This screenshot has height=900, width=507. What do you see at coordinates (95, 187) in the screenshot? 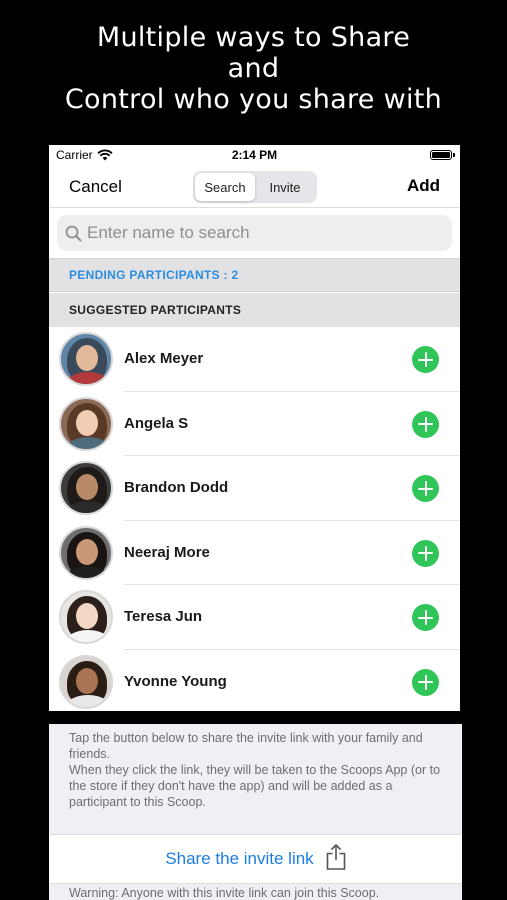
I see `cancel-button: Cancel` at bounding box center [95, 187].